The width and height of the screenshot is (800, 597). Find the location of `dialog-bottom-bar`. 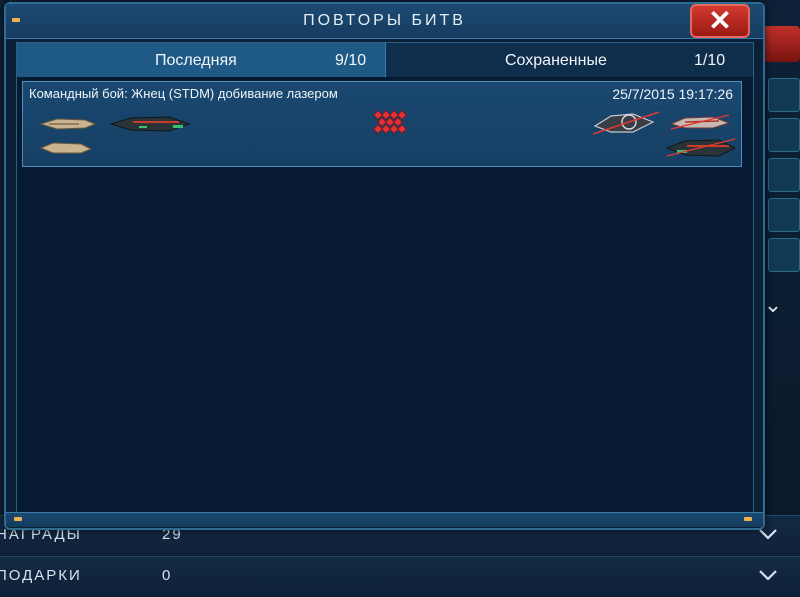

dialog-bottom-bar is located at coordinates (384, 519).